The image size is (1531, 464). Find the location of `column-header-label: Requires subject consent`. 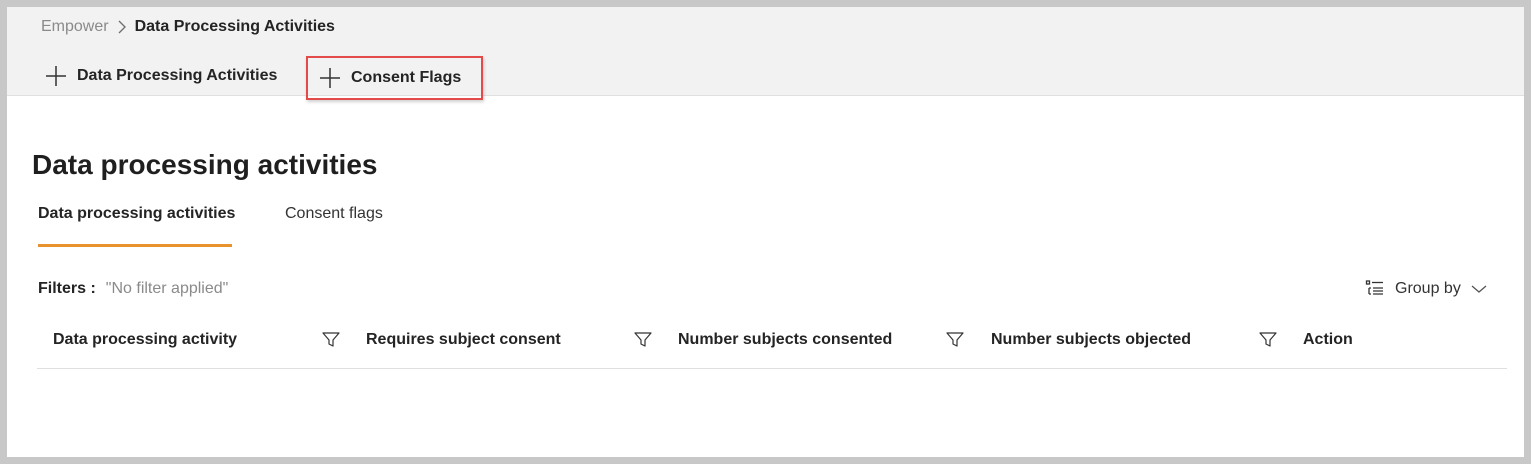

column-header-label: Requires subject consent is located at coordinates (463, 339).